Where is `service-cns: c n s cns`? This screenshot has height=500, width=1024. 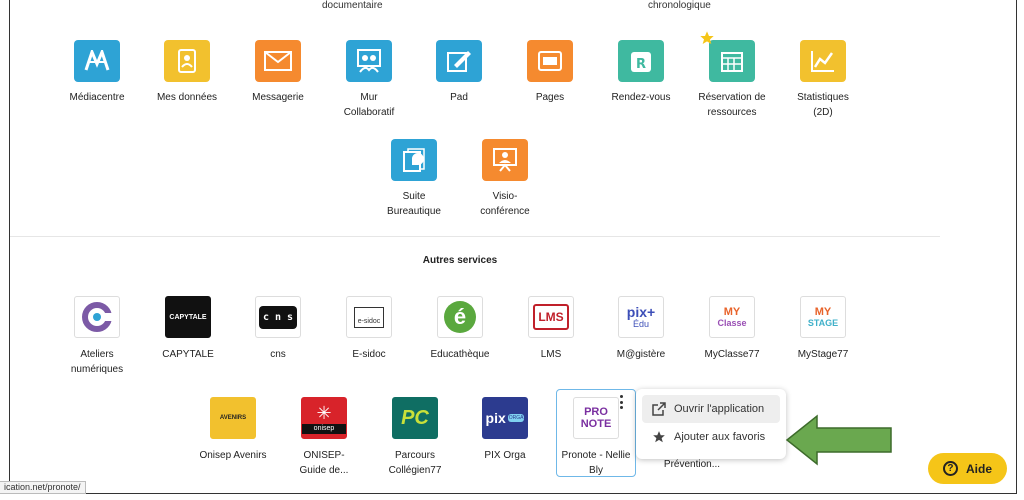
service-cns: c n s cns is located at coordinates (278, 329).